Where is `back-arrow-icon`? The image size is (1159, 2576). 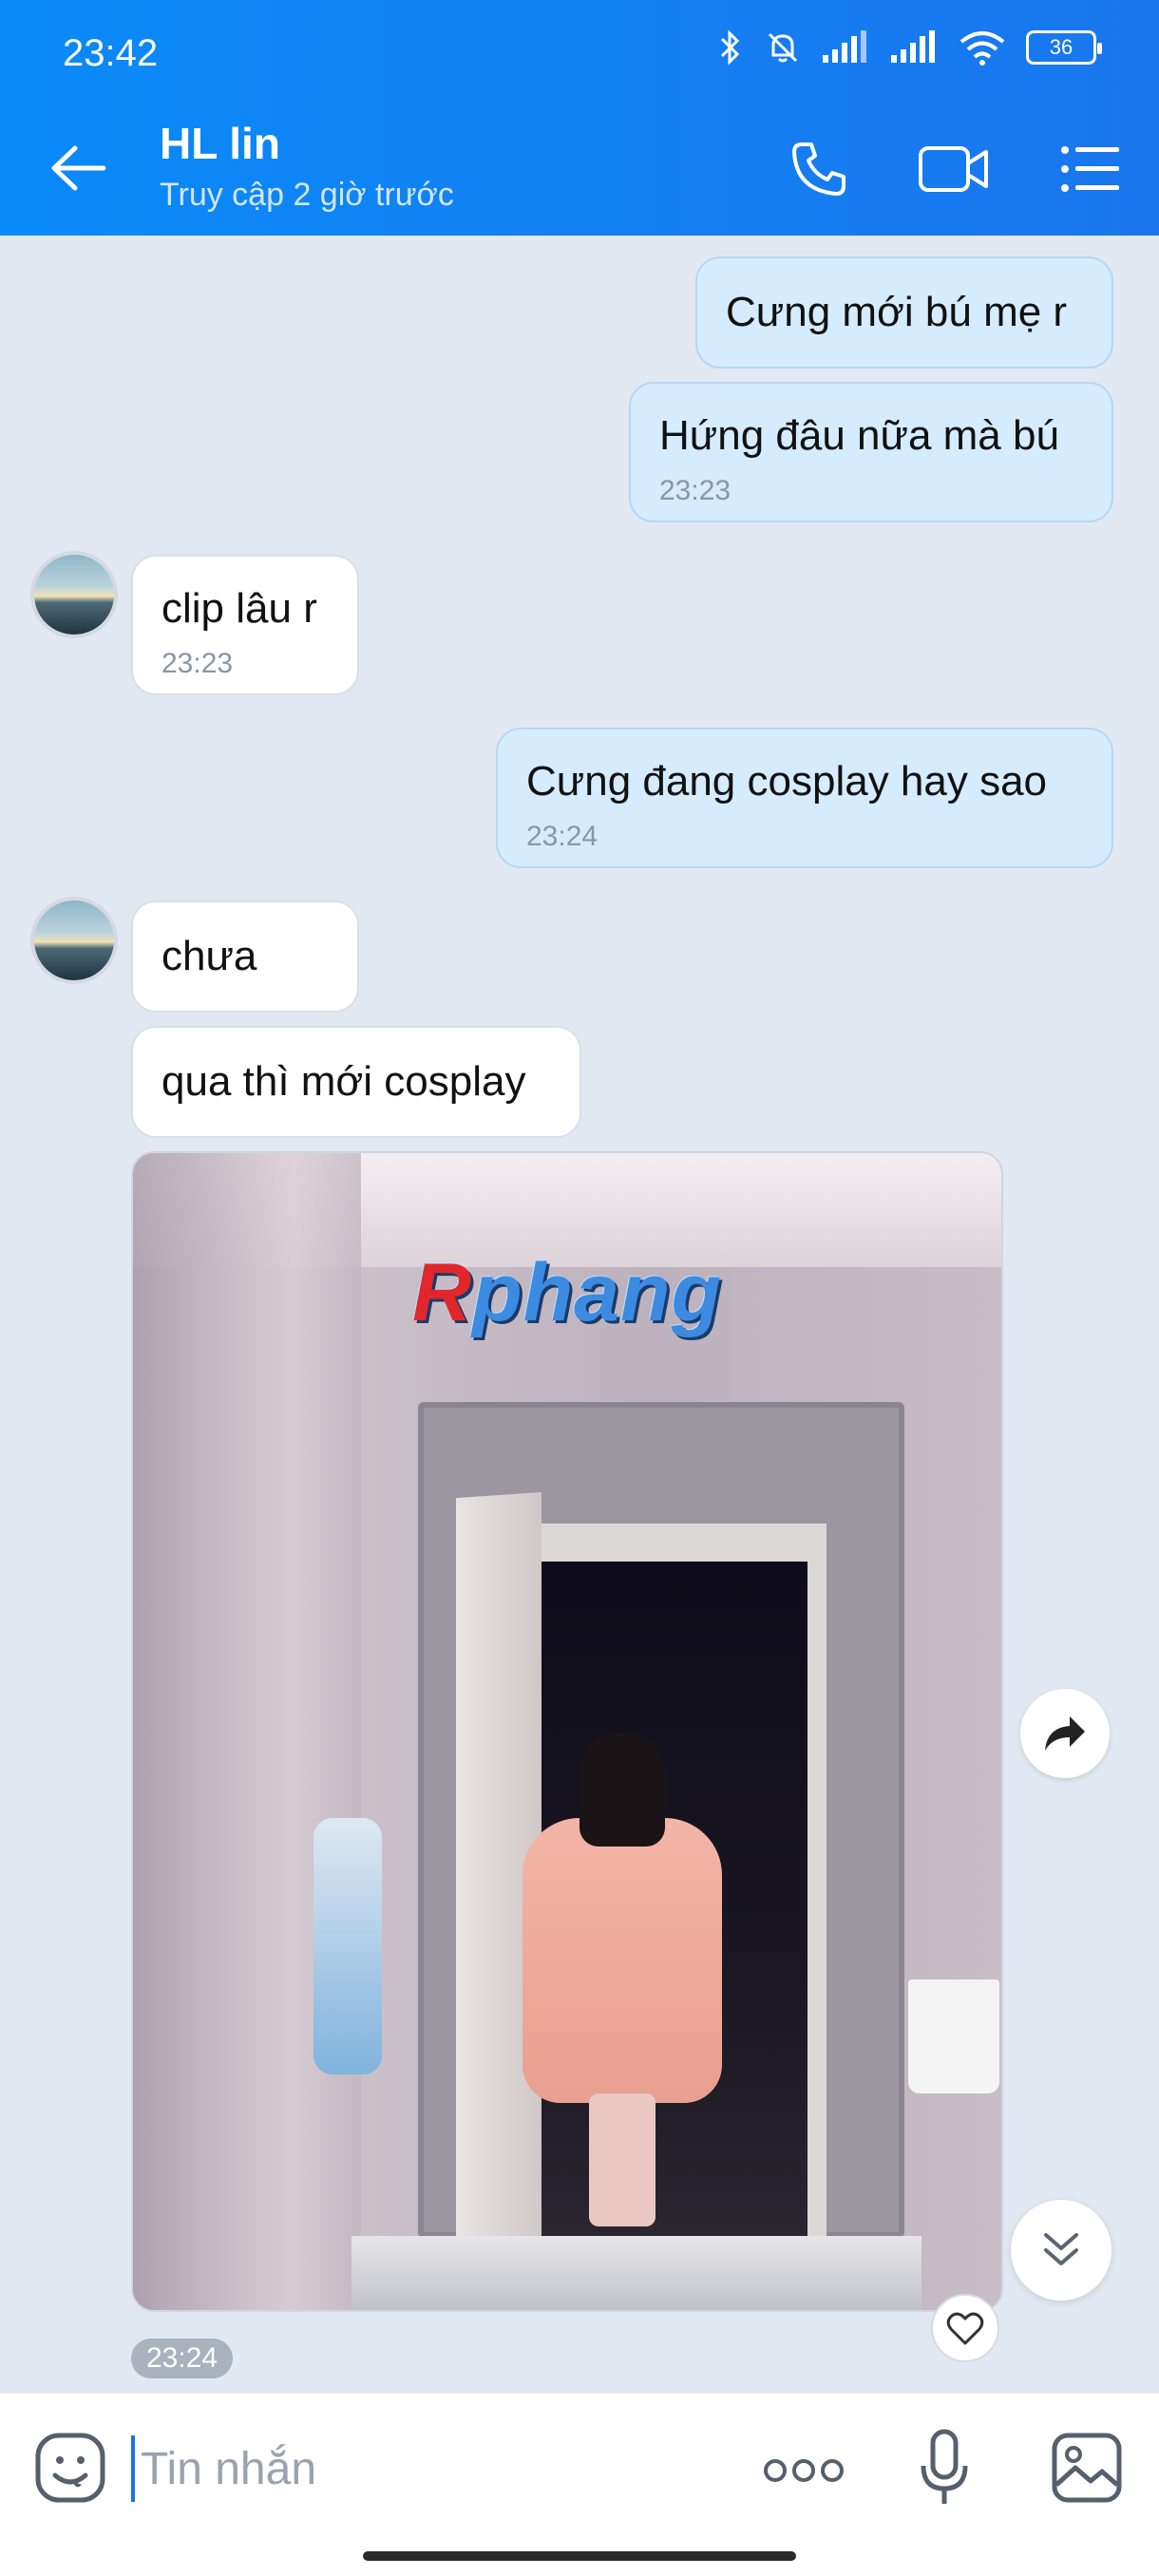 back-arrow-icon is located at coordinates (78, 168).